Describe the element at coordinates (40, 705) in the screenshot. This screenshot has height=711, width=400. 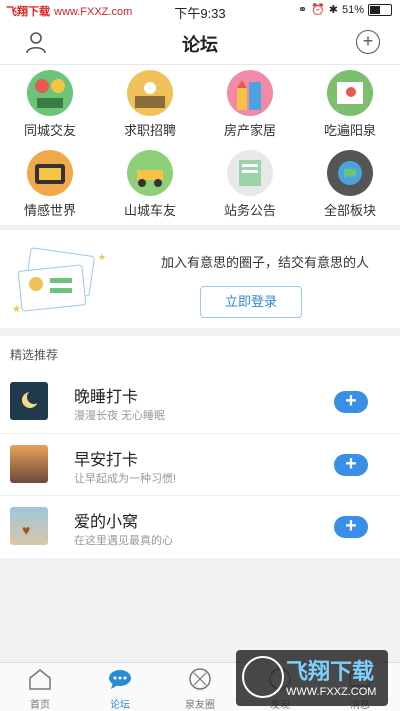
I see `tab-label: 首页` at that location.